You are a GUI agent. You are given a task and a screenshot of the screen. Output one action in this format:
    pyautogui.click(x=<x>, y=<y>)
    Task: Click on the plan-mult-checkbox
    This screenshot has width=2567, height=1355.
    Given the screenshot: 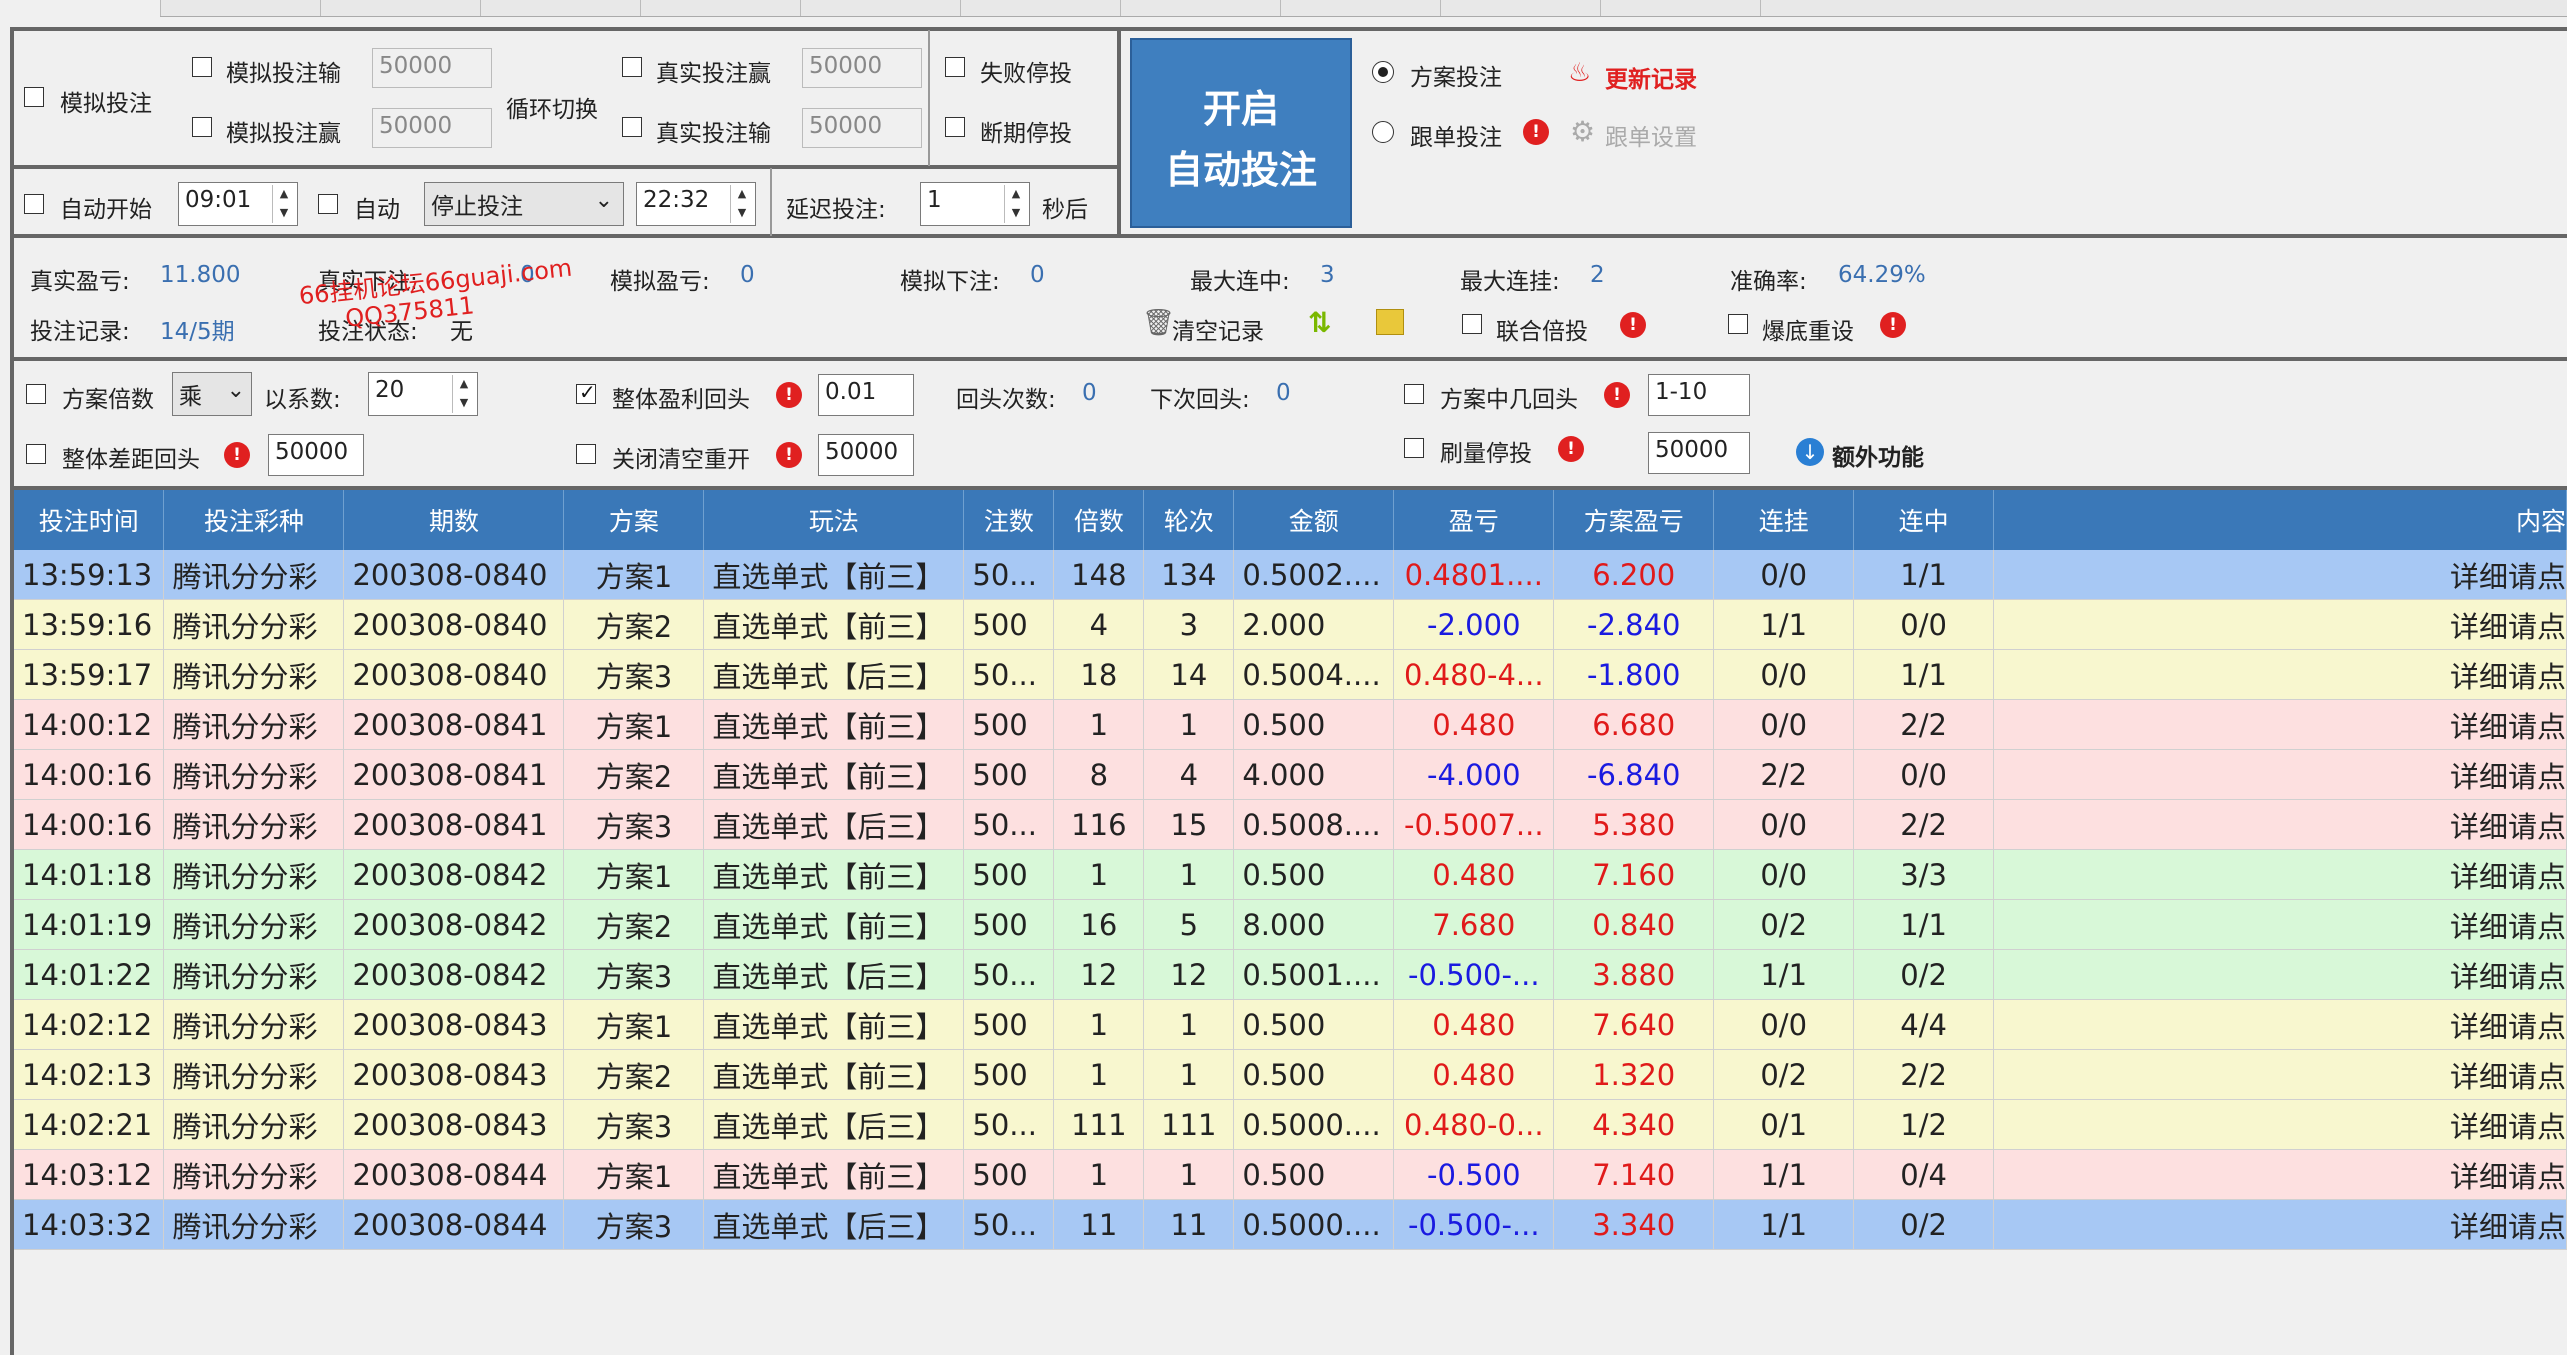 What is the action you would take?
    pyautogui.click(x=36, y=394)
    